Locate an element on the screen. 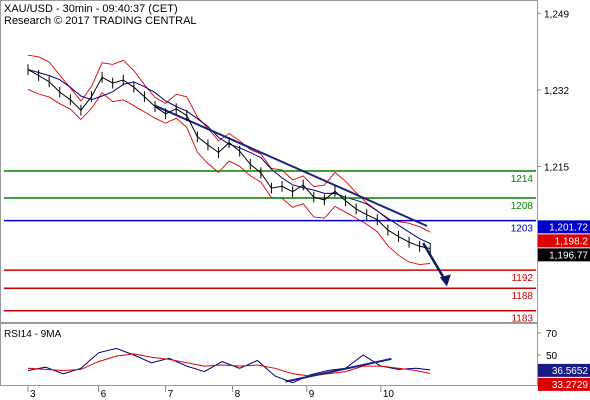 The height and width of the screenshot is (400, 590). level-label-1183: 1183 is located at coordinates (522, 319).